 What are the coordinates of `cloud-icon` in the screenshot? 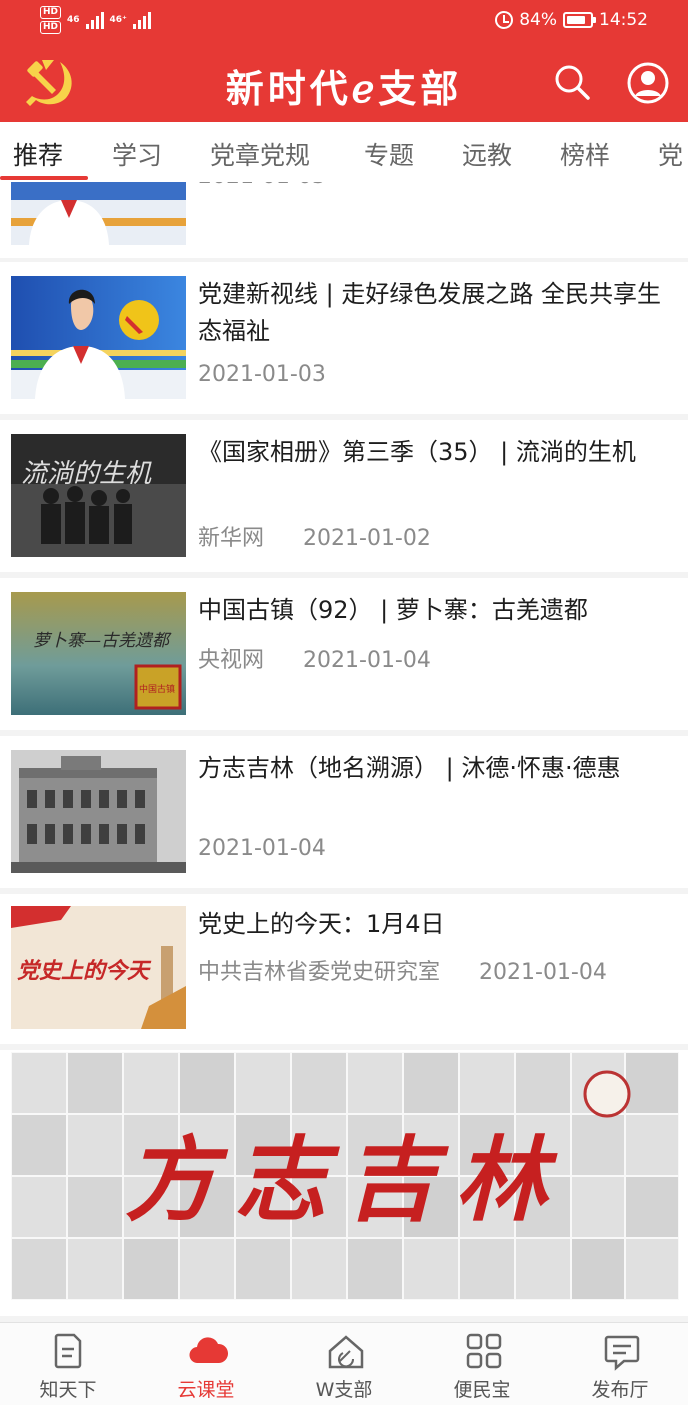 It's located at (208, 1350).